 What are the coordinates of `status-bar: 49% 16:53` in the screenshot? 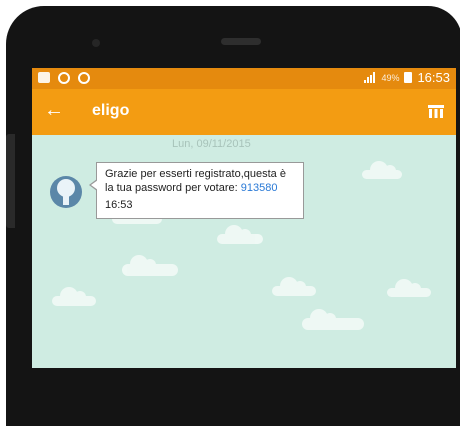 It's located at (244, 78).